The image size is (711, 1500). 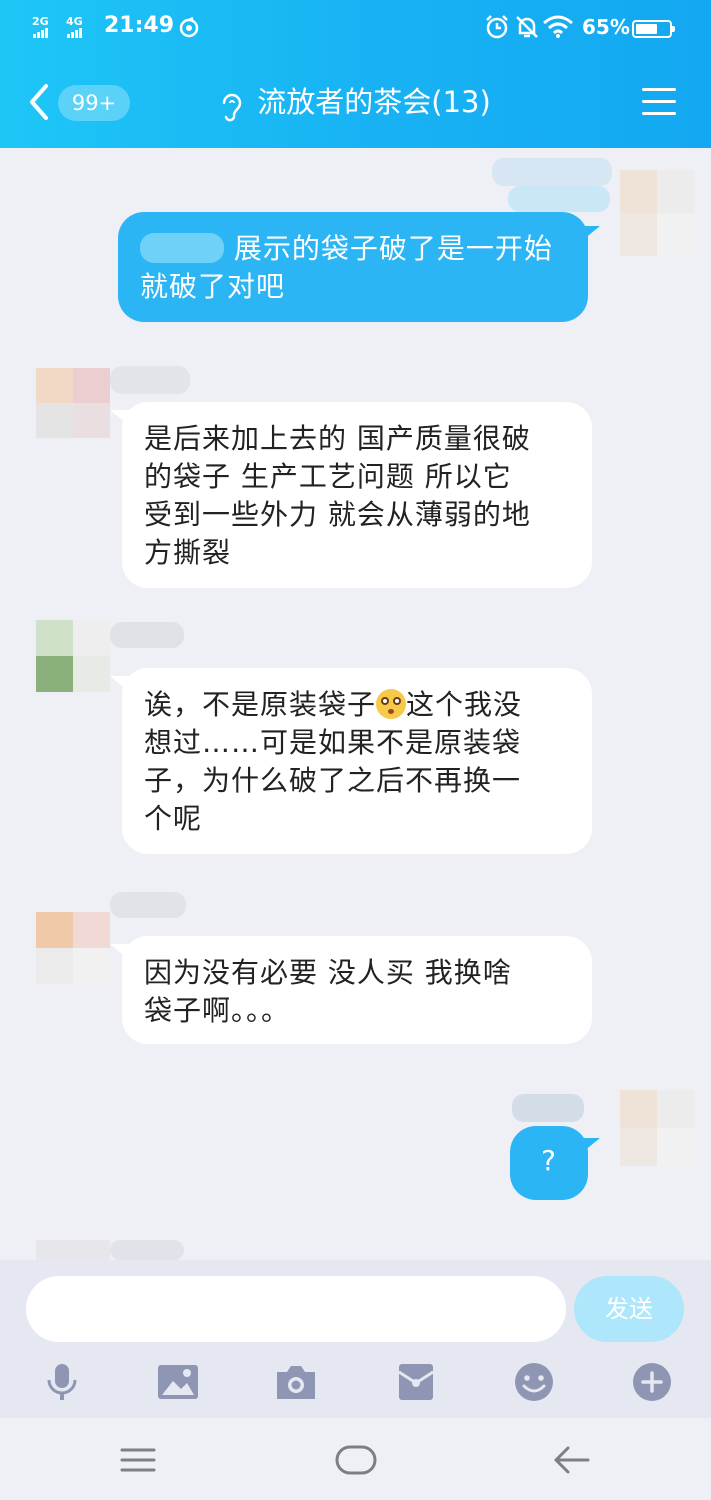 I want to click on message-text: 想过……可是如果不是原装袋, so click(x=333, y=742).